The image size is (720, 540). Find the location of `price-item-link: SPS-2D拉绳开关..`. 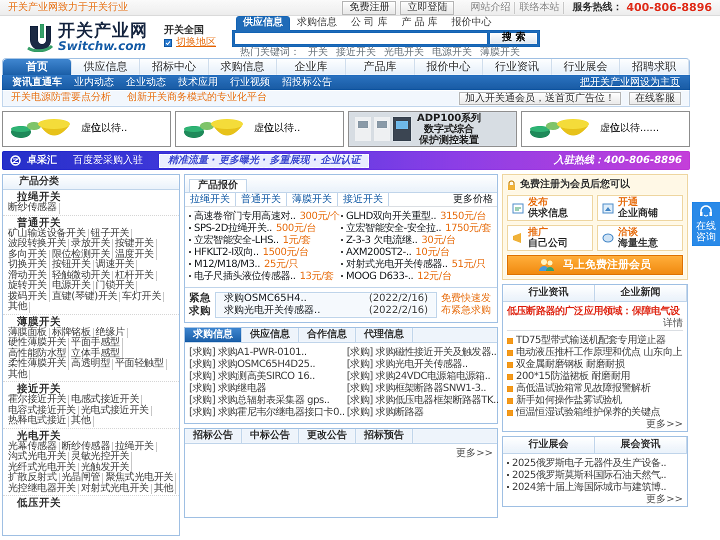

price-item-link: SPS-2D拉绳开关.. is located at coordinates (233, 228).